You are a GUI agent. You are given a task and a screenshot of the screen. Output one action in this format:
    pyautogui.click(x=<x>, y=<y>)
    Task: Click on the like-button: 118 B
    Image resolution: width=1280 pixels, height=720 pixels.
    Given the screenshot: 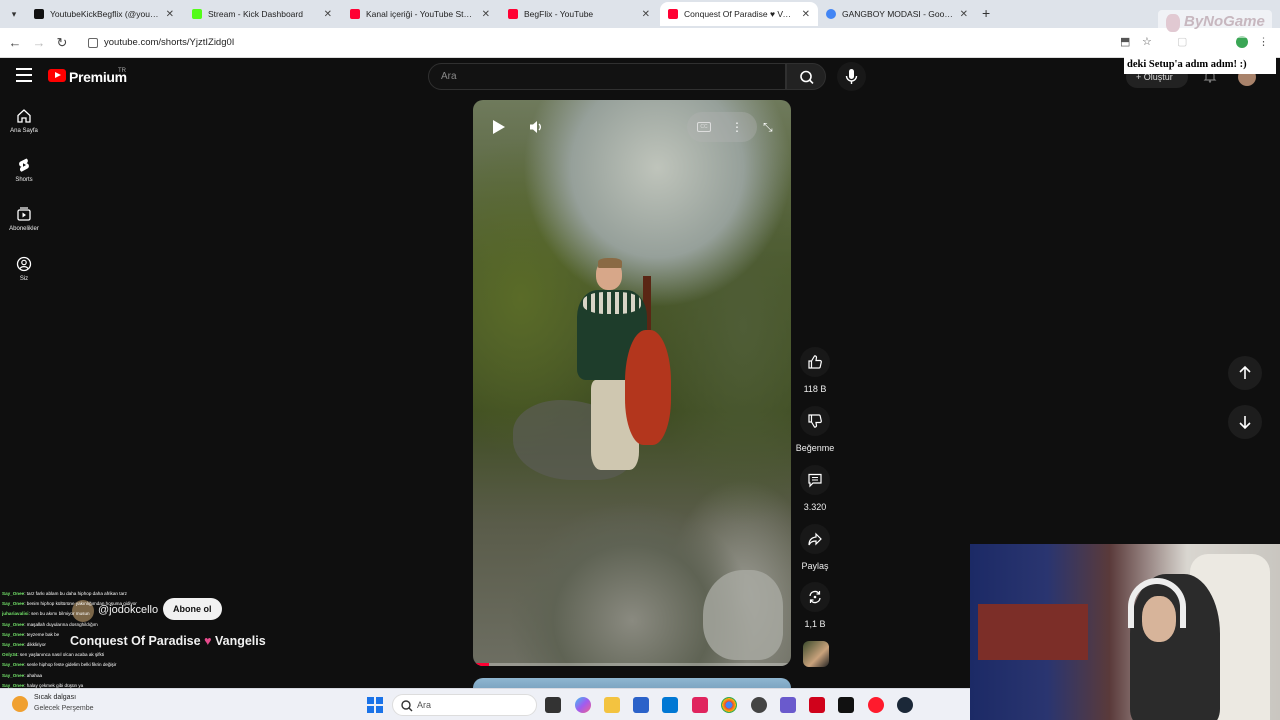 What is the action you would take?
    pyautogui.click(x=815, y=370)
    